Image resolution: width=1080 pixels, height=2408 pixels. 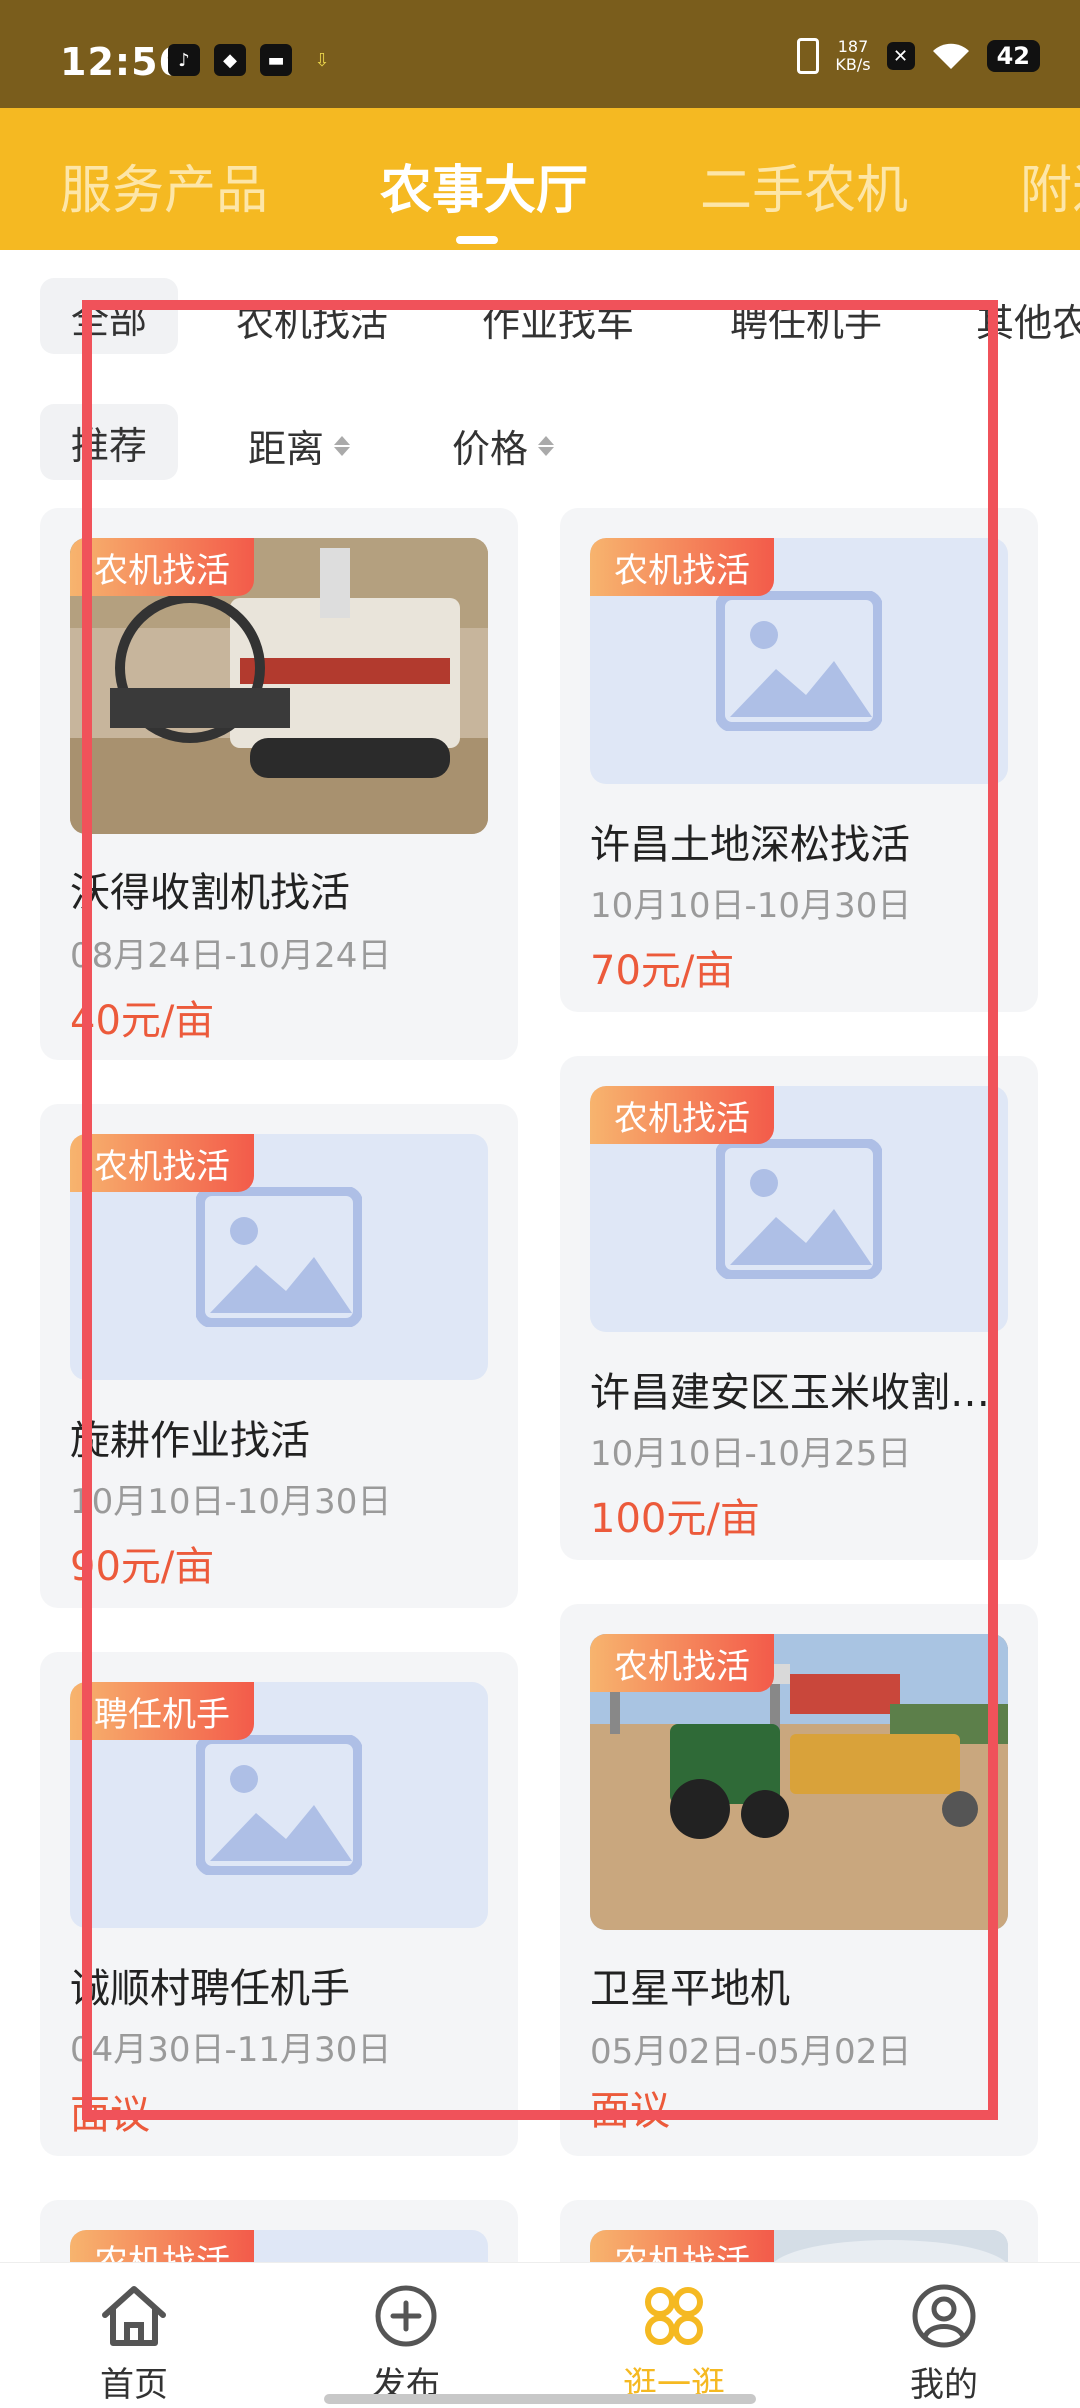 What do you see at coordinates (406, 2316) in the screenshot?
I see `plus-circle-icon` at bounding box center [406, 2316].